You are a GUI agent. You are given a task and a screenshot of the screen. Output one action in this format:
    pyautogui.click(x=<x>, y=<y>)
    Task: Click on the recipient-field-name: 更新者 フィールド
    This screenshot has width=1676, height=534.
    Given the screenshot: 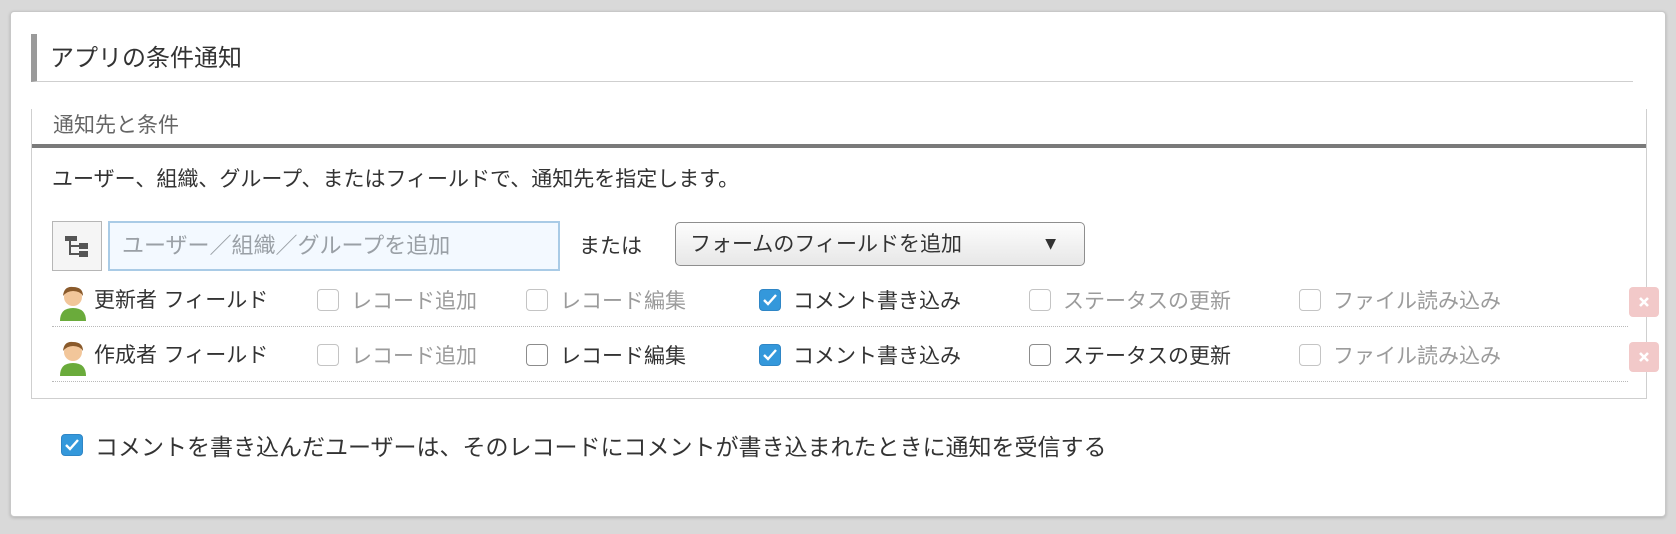 What is the action you would take?
    pyautogui.click(x=181, y=300)
    